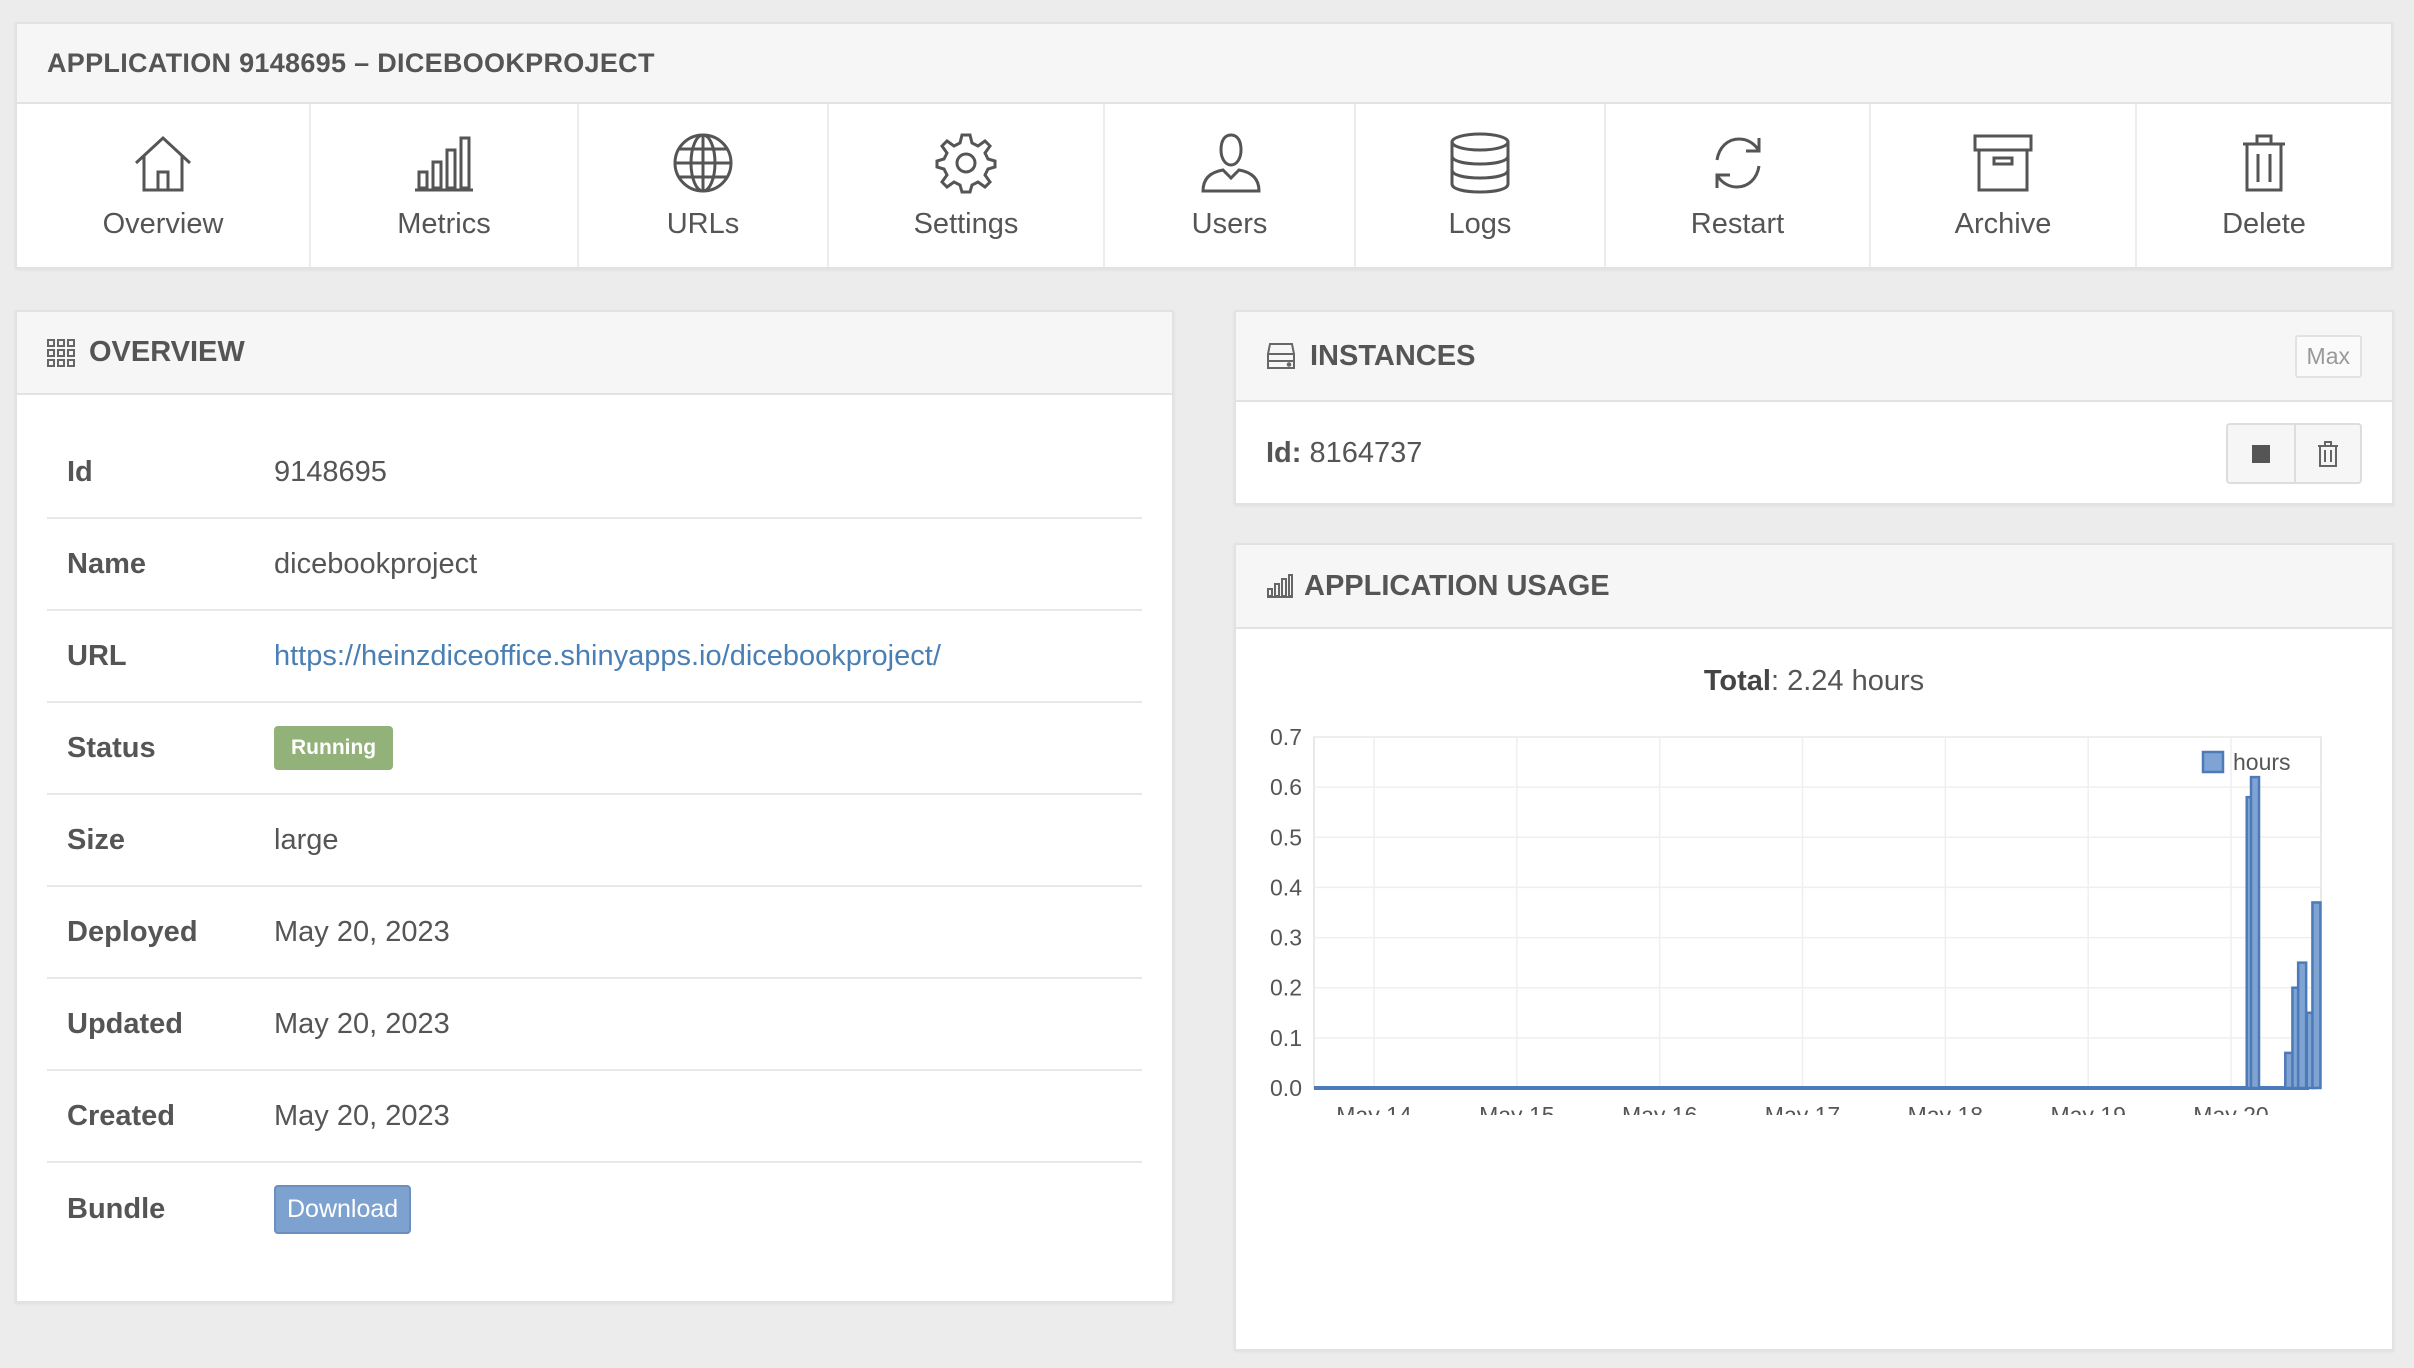  I want to click on instance-id: Id: 8164737, so click(1344, 453).